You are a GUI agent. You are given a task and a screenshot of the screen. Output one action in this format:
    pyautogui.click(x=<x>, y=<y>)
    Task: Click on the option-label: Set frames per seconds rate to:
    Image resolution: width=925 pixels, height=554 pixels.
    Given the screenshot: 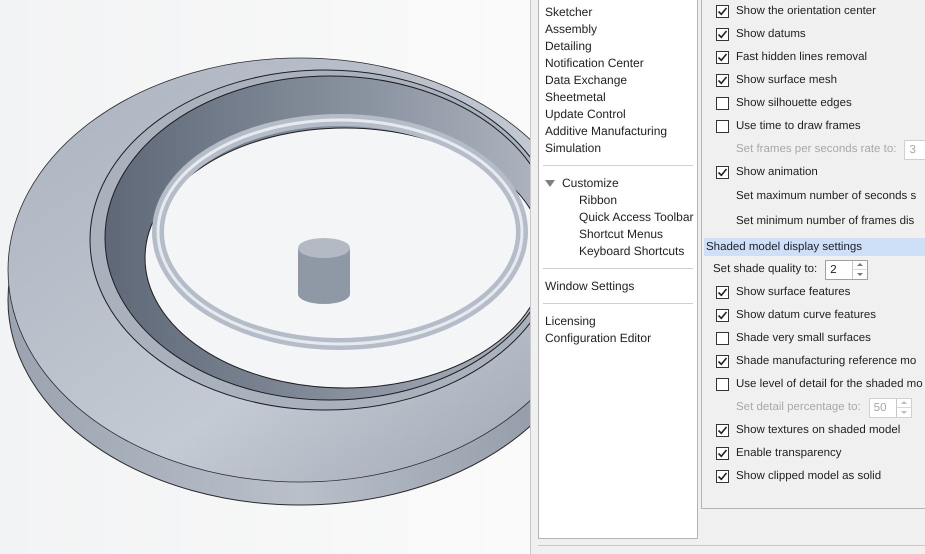 What is the action you would take?
    pyautogui.click(x=816, y=149)
    